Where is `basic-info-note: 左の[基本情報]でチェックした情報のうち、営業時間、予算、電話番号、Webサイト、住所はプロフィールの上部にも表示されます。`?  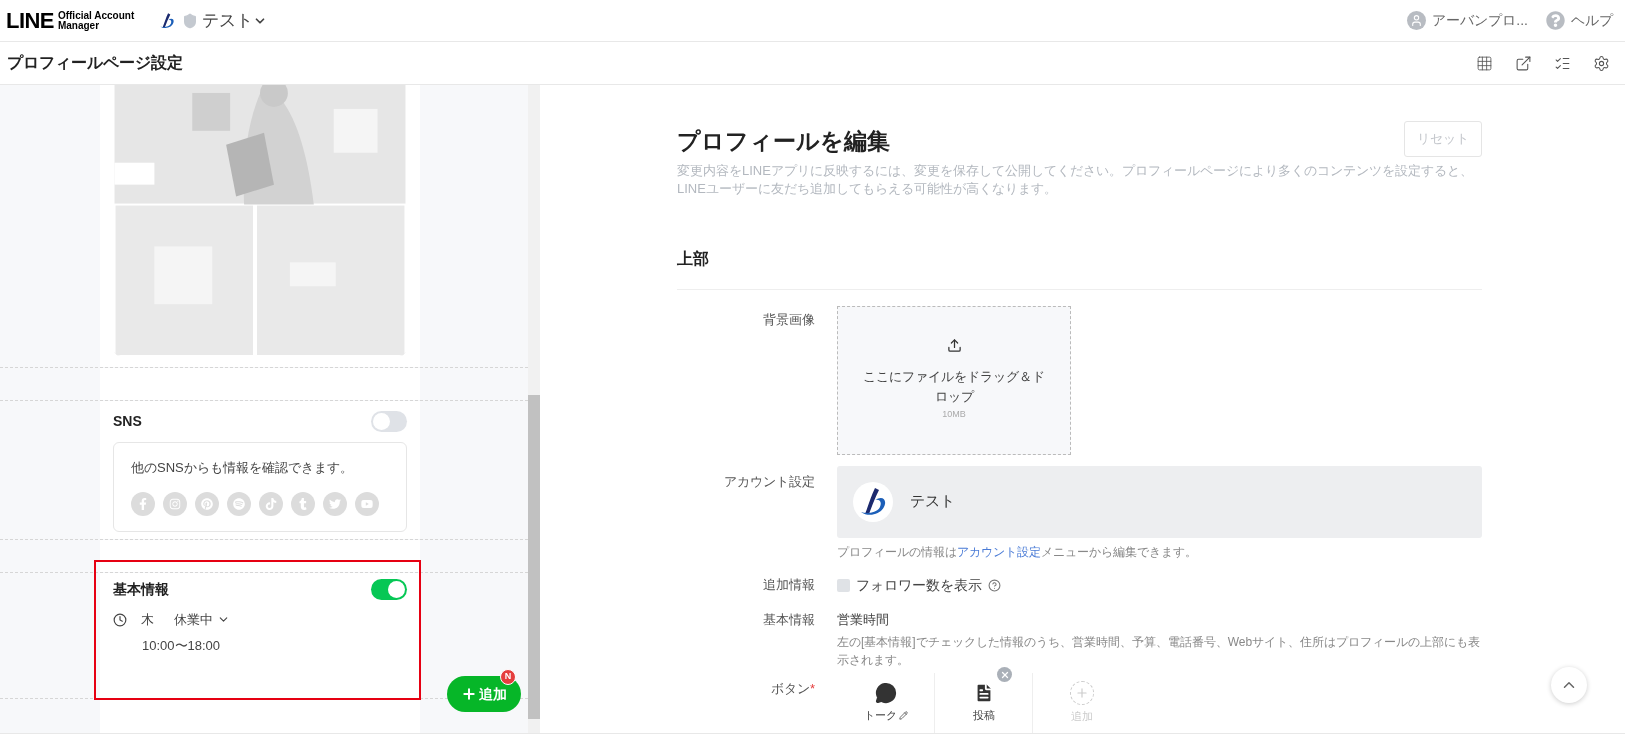
basic-info-note: 左の[基本情報]でチェックした情報のうち、営業時間、予算、電話番号、Webサイト、住所はプロフィールの上部にも表示されます。 is located at coordinates (1159, 651).